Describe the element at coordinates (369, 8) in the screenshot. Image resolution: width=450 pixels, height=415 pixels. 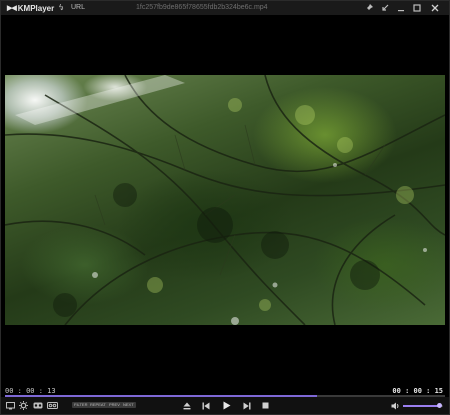
I see `pin-icon` at that location.